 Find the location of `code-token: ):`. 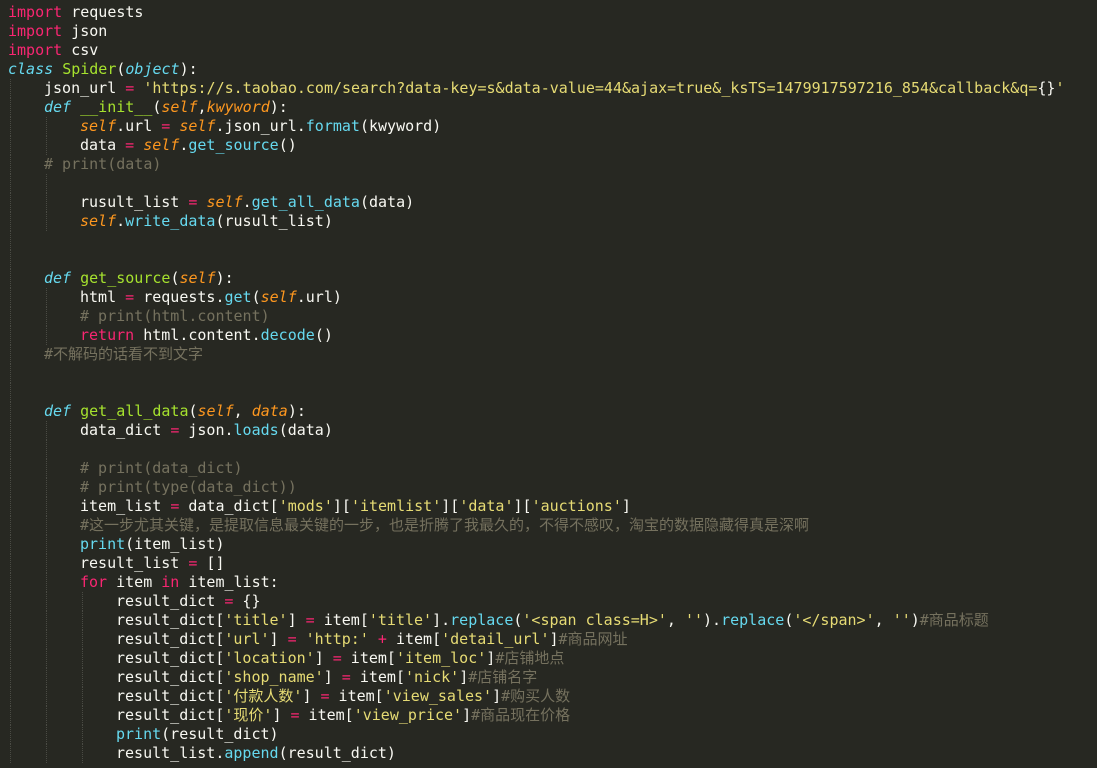

code-token: ): is located at coordinates (224, 278).